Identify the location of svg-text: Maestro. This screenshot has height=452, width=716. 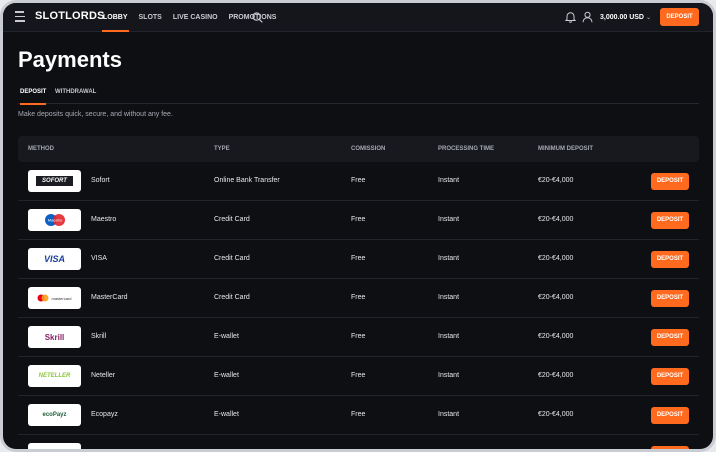
(54, 220).